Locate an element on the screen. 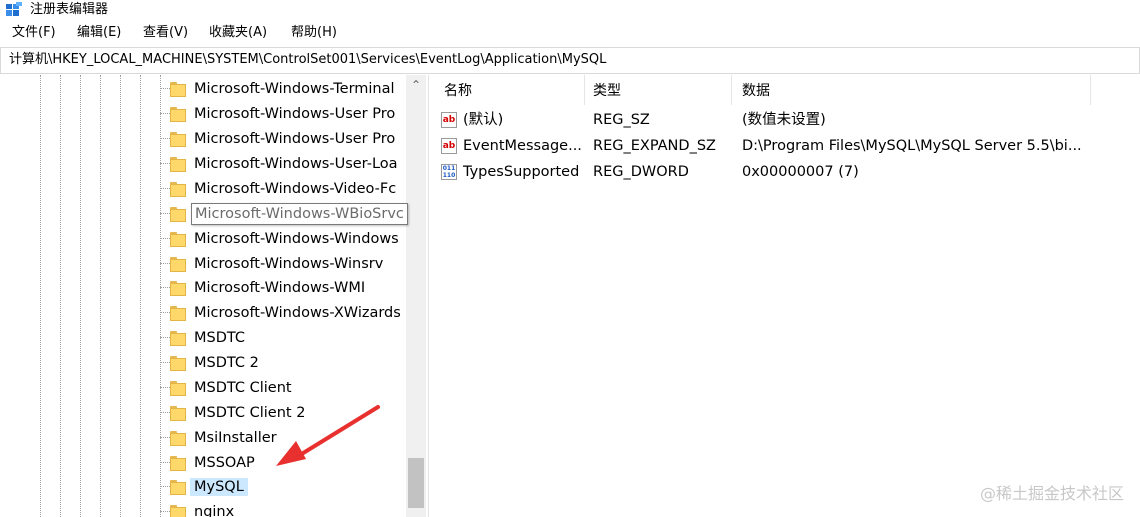 The height and width of the screenshot is (517, 1140). tree-item-hover: Microsoft-Windows-WBioSrvc is located at coordinates (285, 214).